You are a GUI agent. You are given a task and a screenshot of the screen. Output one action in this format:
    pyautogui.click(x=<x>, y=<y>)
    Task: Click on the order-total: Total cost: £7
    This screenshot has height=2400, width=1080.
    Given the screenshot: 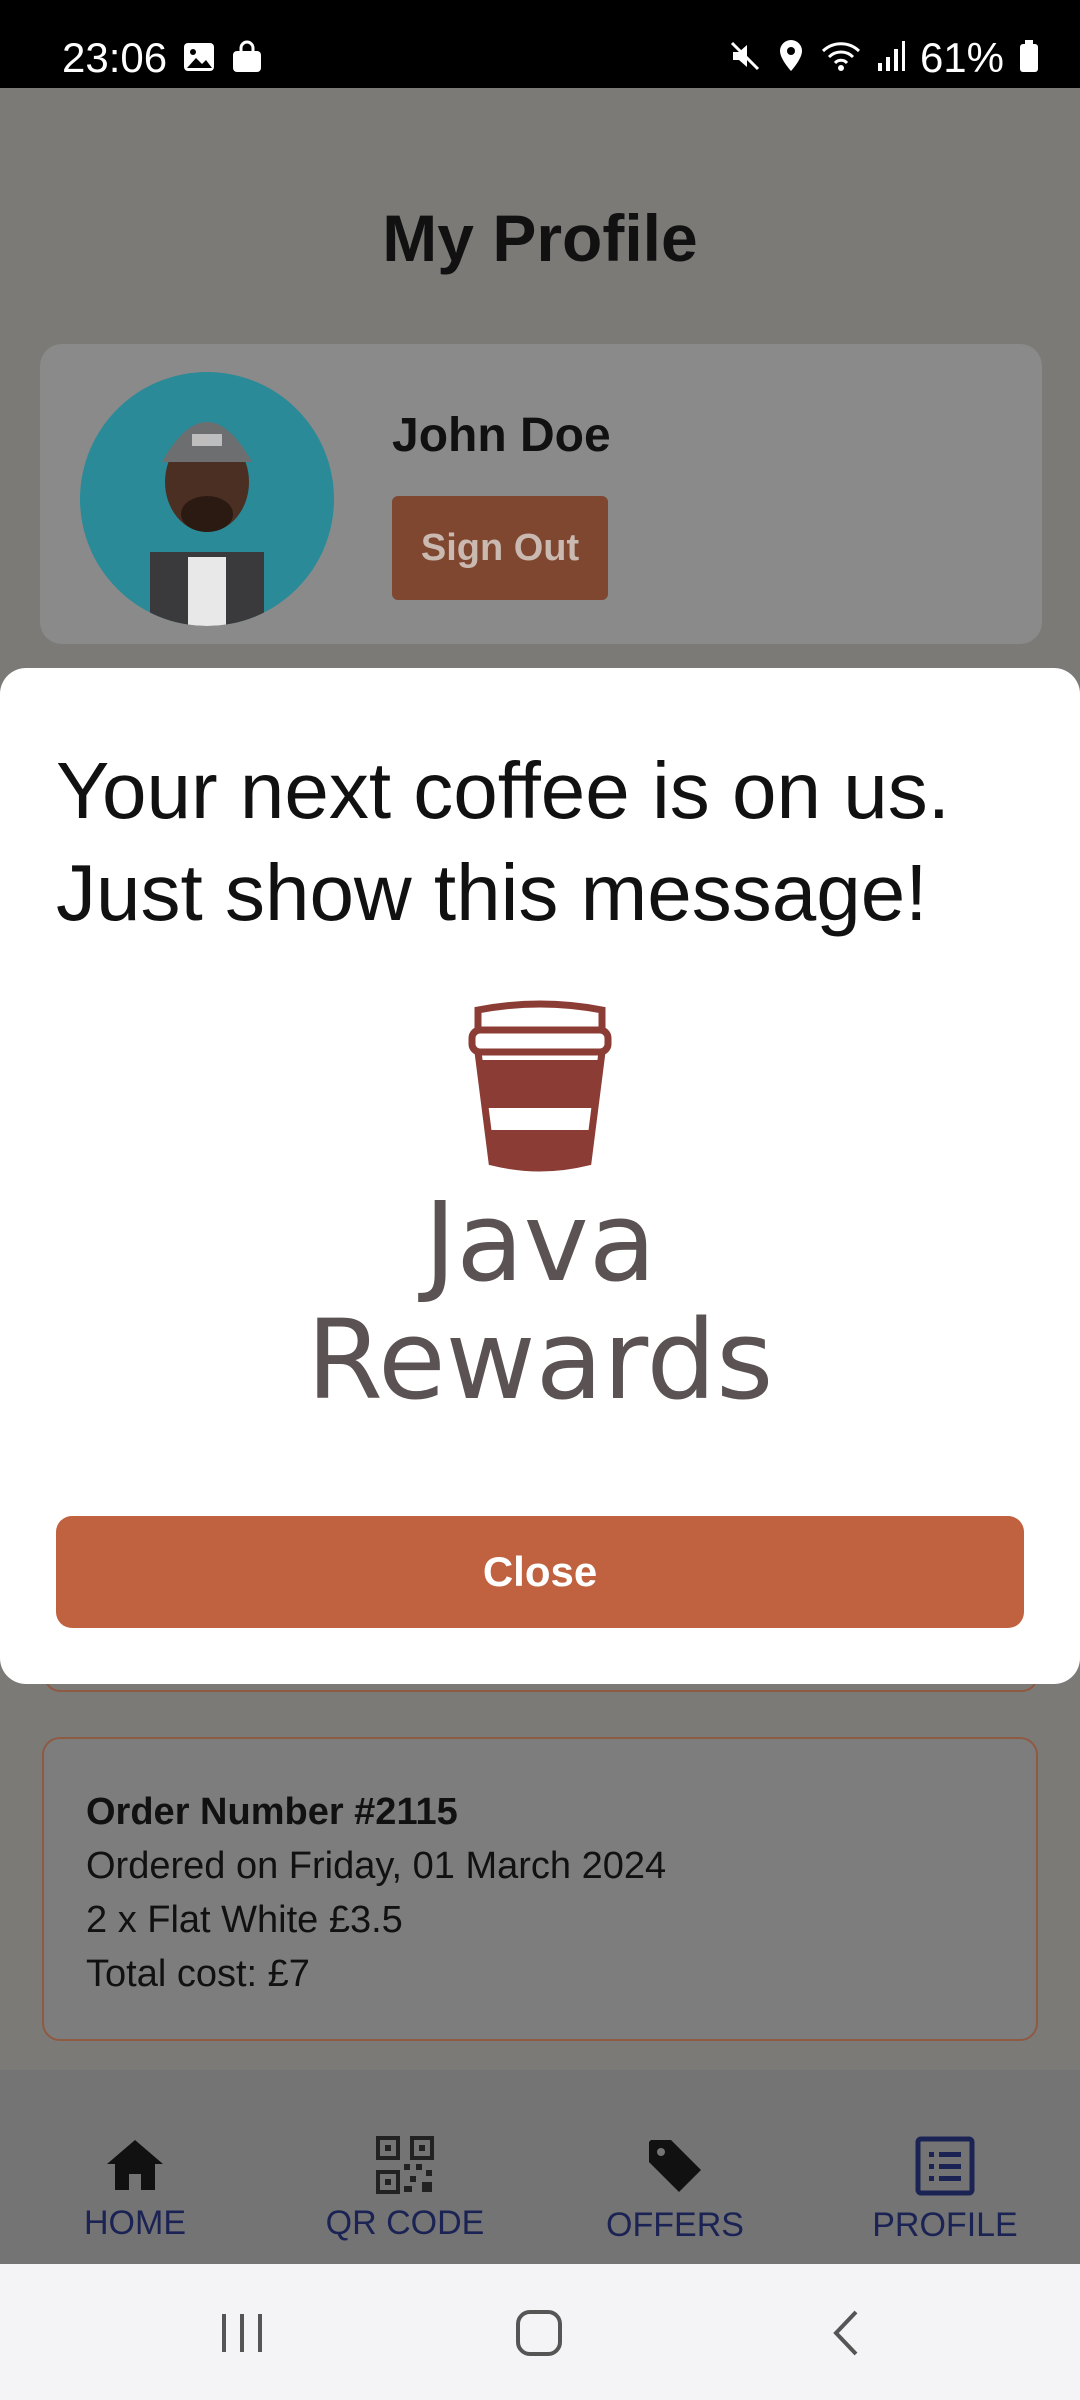 What is the action you would take?
    pyautogui.click(x=198, y=1974)
    